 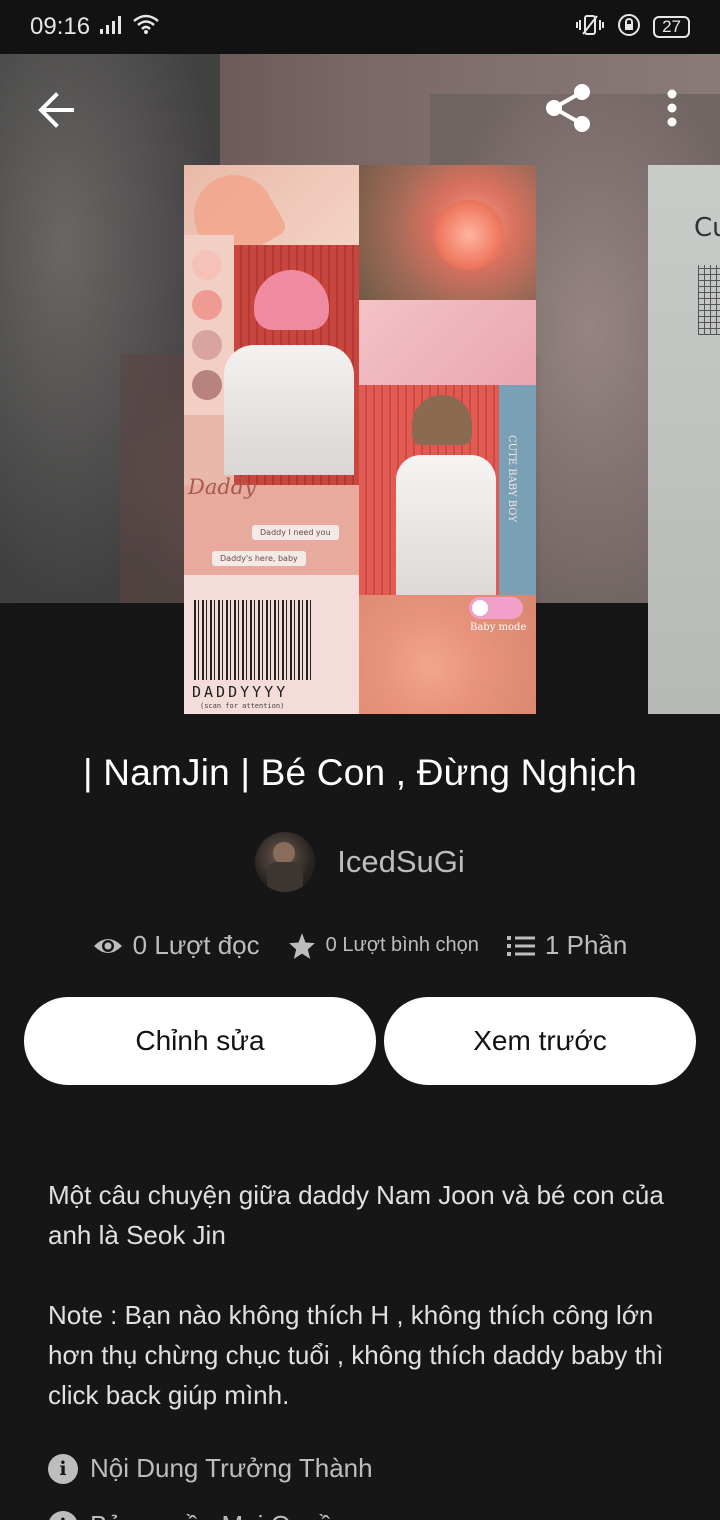 I want to click on share-icon, so click(x=568, y=108).